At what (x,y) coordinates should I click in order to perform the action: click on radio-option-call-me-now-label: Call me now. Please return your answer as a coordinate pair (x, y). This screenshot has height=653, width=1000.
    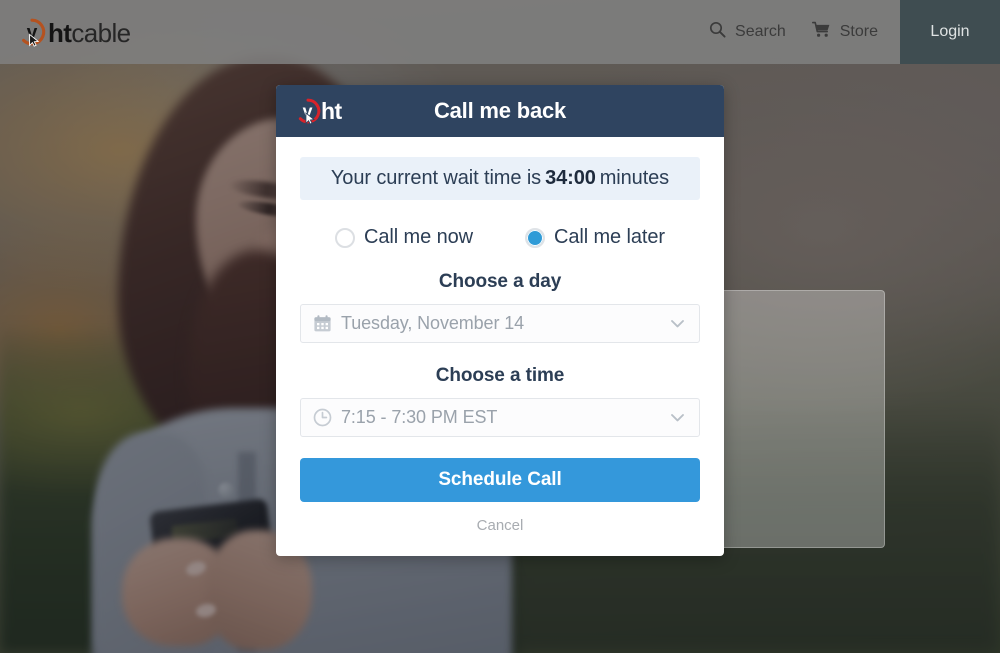
    Looking at the image, I should click on (418, 237).